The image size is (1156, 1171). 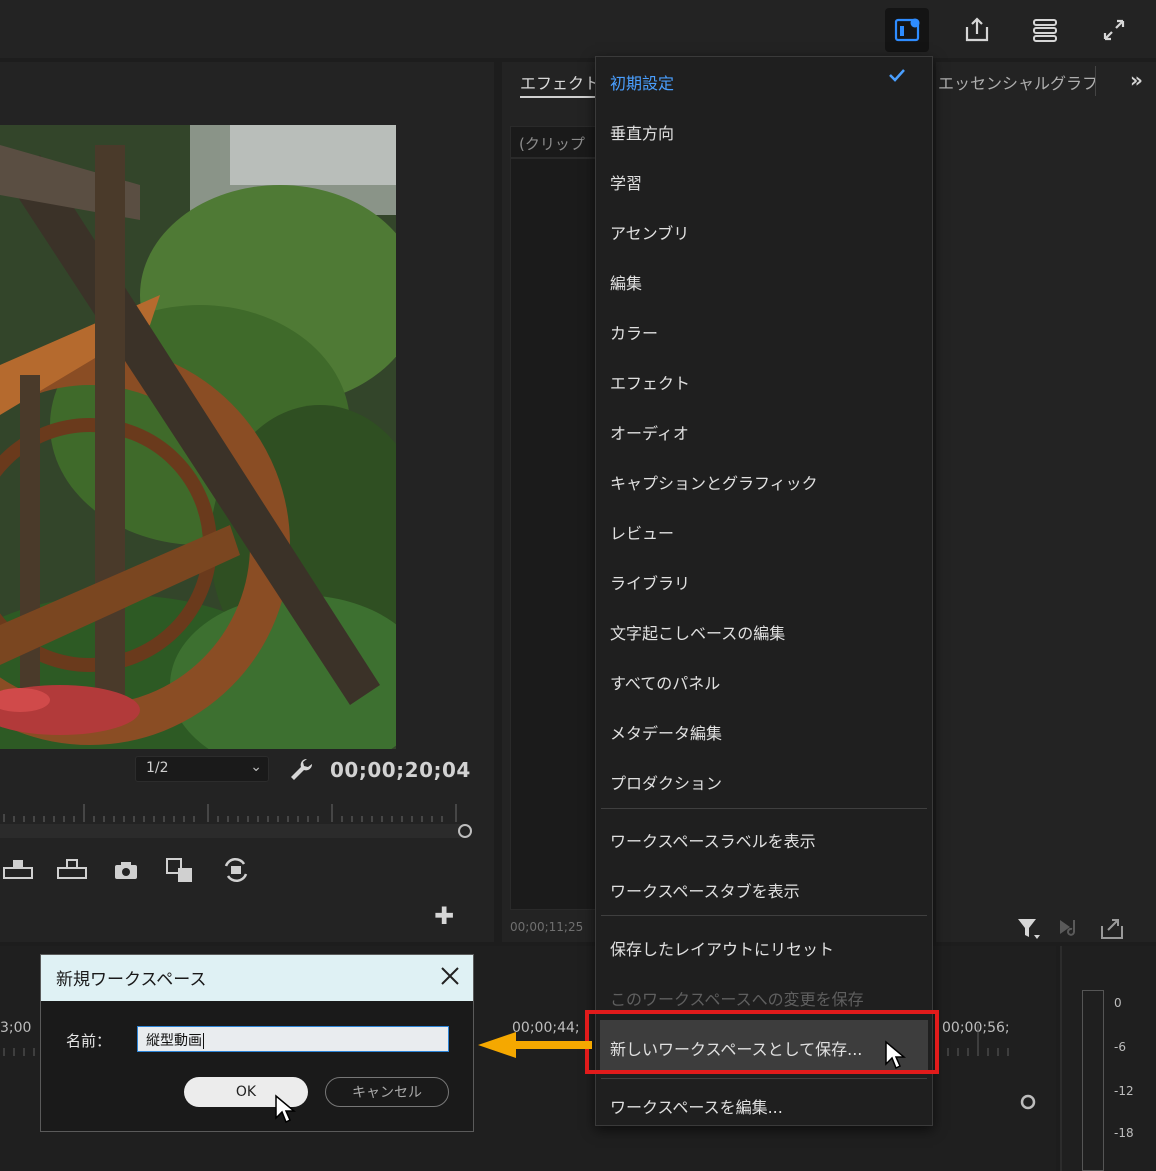 I want to click on audio-play-icon, so click(x=1067, y=928).